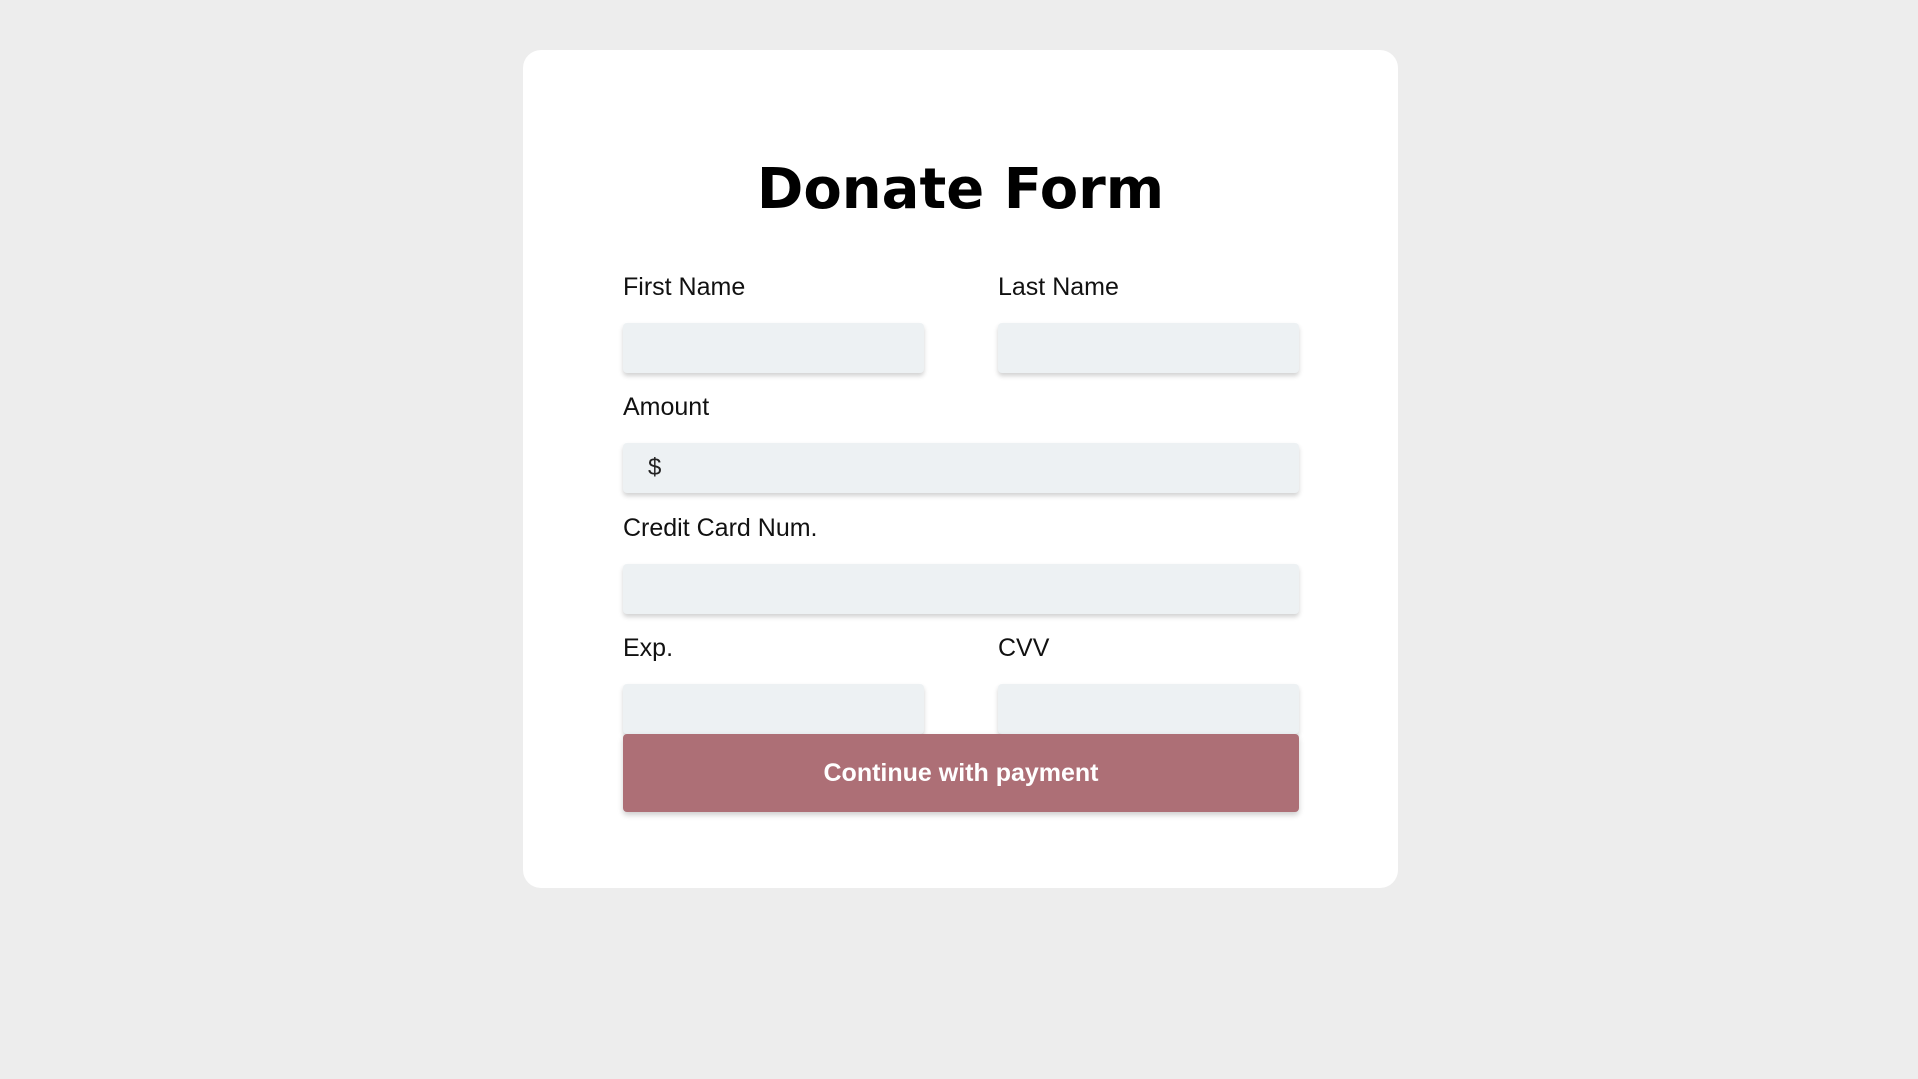 The height and width of the screenshot is (1079, 1918). I want to click on amount-field: $, so click(961, 469).